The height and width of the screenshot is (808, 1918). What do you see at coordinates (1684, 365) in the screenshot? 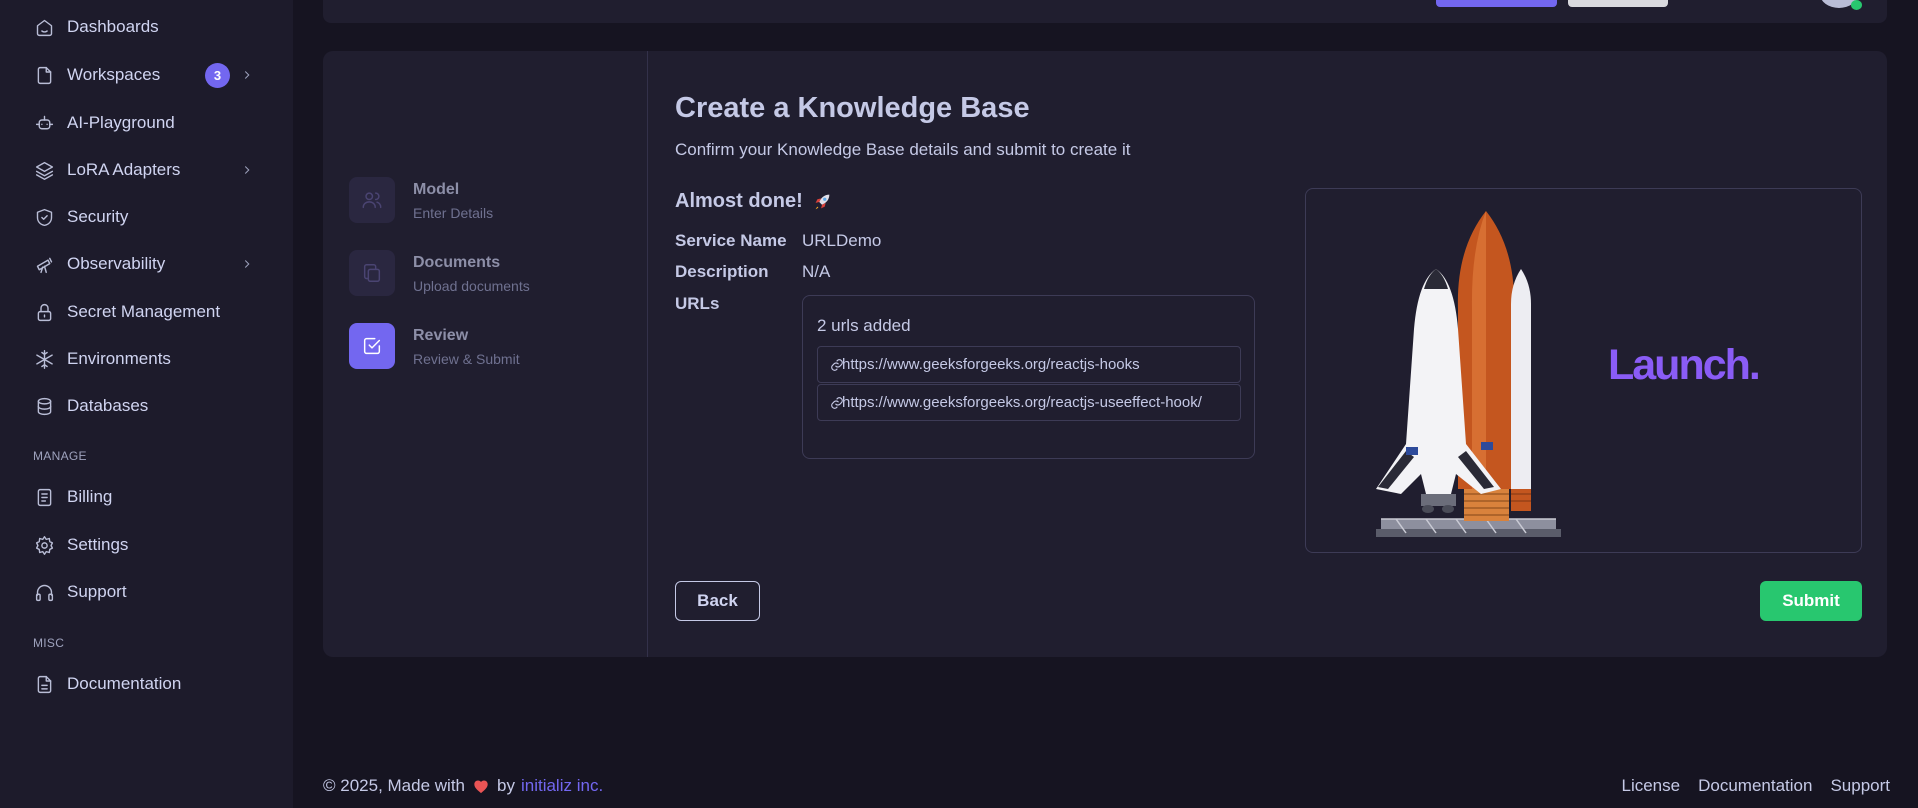
I see `launch-logo-text: Launch.` at bounding box center [1684, 365].